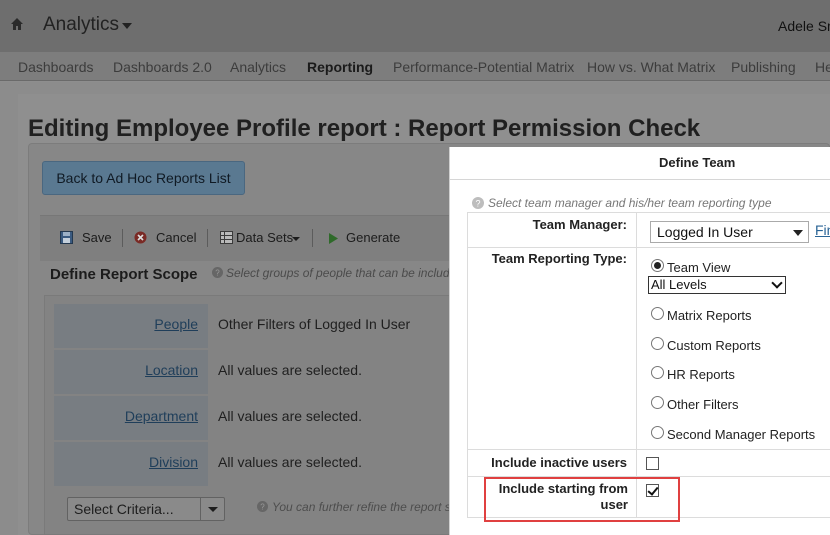  Describe the element at coordinates (657, 313) in the screenshot. I see `matrix-reports-radio` at that location.